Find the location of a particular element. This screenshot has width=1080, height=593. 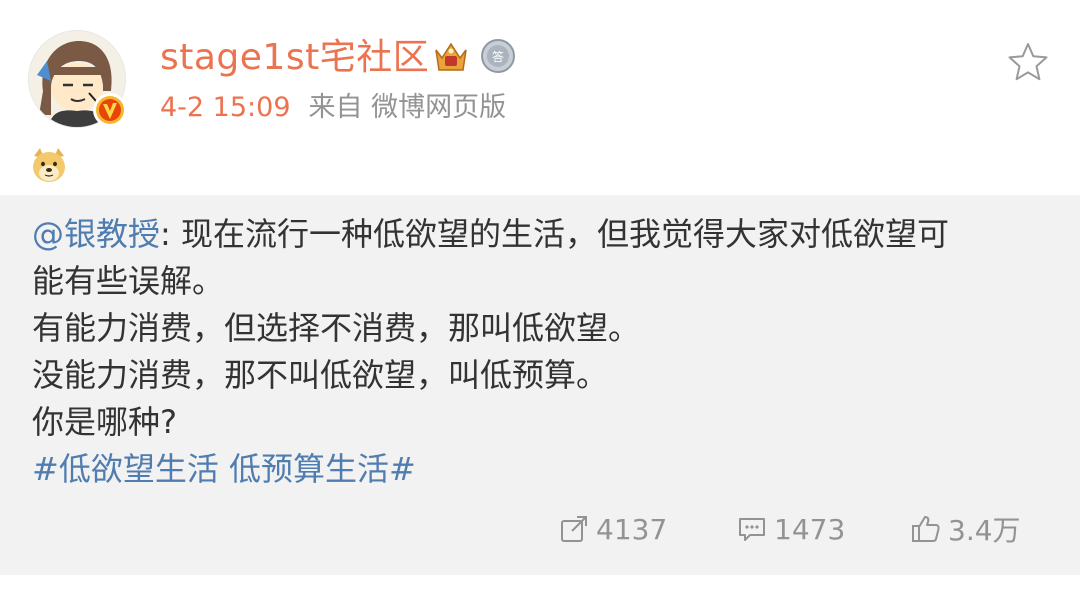

repost-button: 4137 is located at coordinates (612, 529).